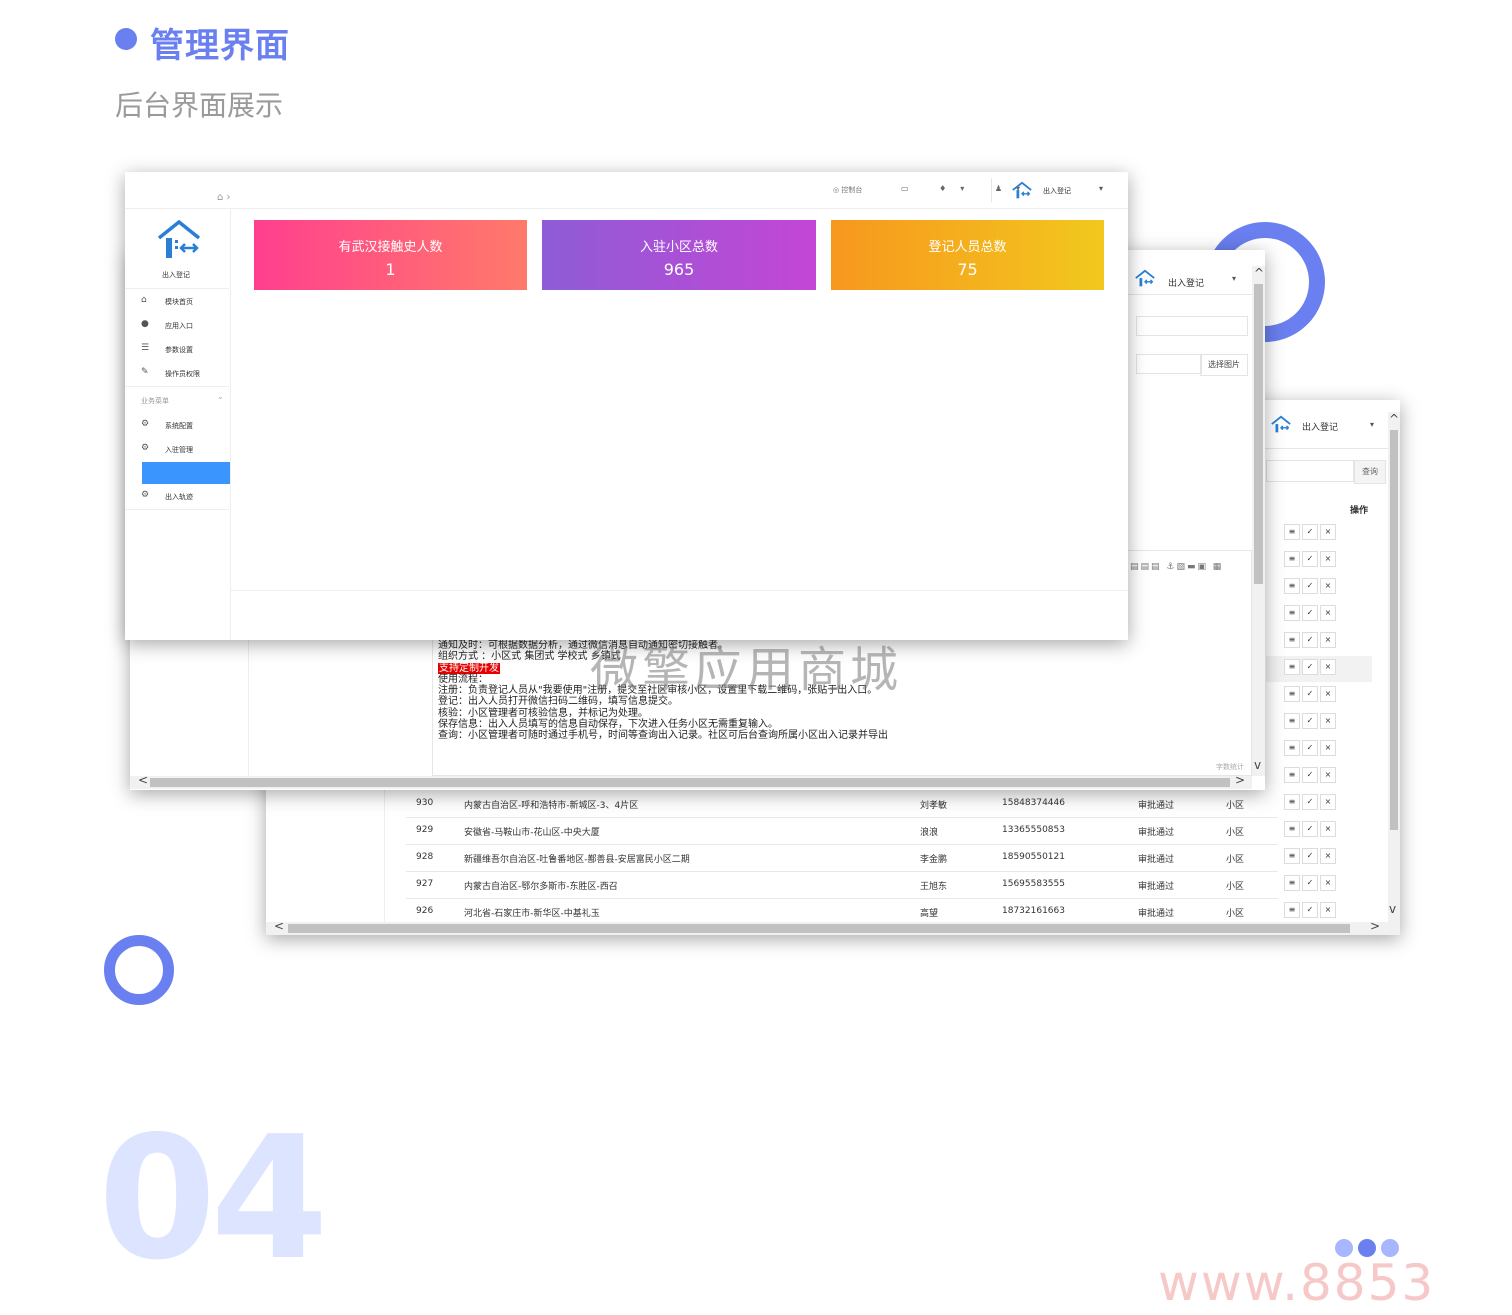 The image size is (1512, 1315). Describe the element at coordinates (1145, 278) in the screenshot. I see `app-logo-icon` at that location.